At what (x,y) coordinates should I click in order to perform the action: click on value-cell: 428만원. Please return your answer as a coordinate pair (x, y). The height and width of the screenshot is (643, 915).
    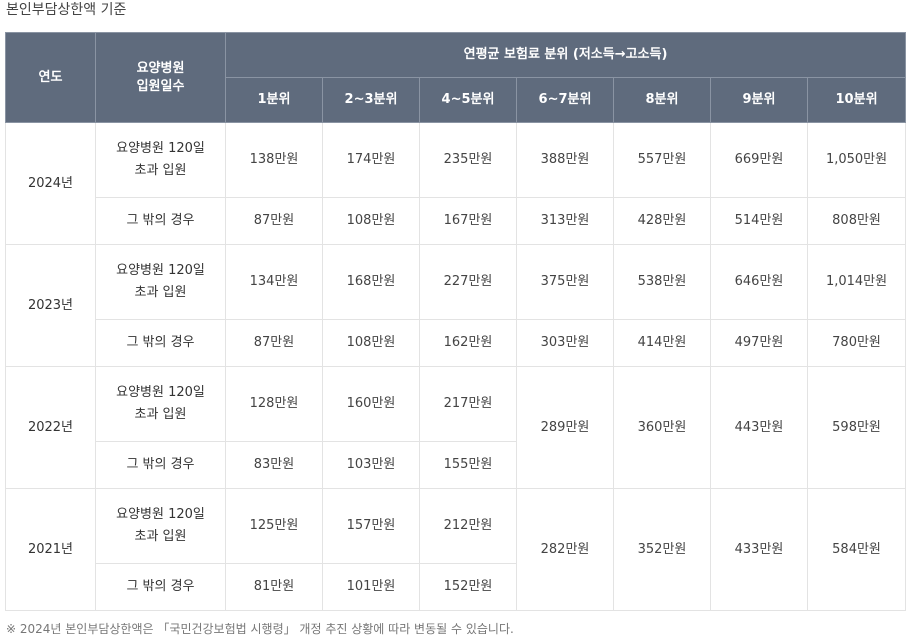
    Looking at the image, I should click on (662, 221).